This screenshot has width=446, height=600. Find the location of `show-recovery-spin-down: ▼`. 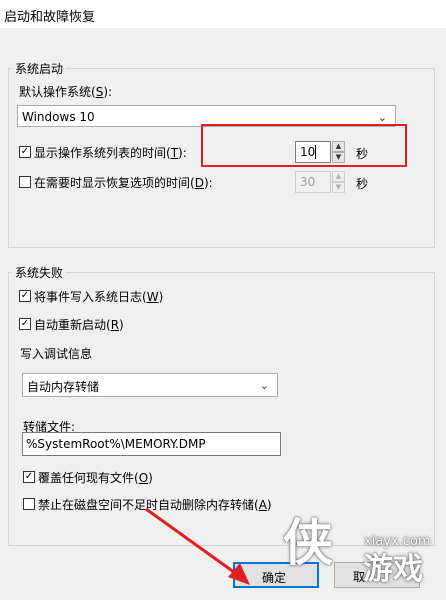

show-recovery-spin-down: ▼ is located at coordinates (338, 187).